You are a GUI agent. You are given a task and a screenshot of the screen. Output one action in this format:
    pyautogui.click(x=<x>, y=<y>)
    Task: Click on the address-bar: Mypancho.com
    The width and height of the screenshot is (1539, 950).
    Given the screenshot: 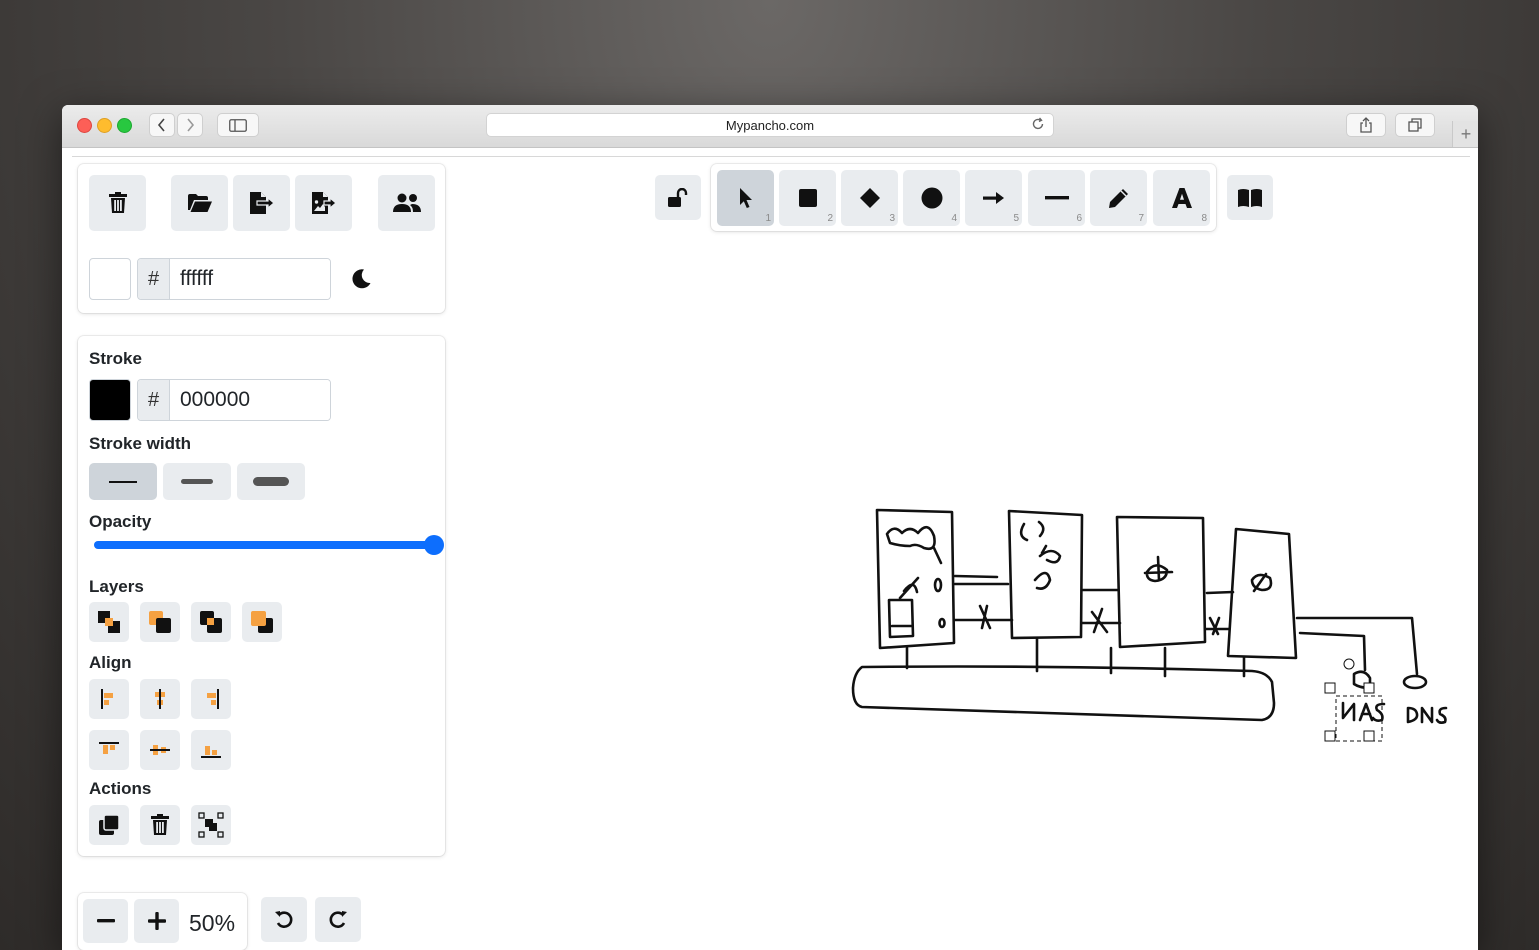 What is the action you would take?
    pyautogui.click(x=770, y=125)
    